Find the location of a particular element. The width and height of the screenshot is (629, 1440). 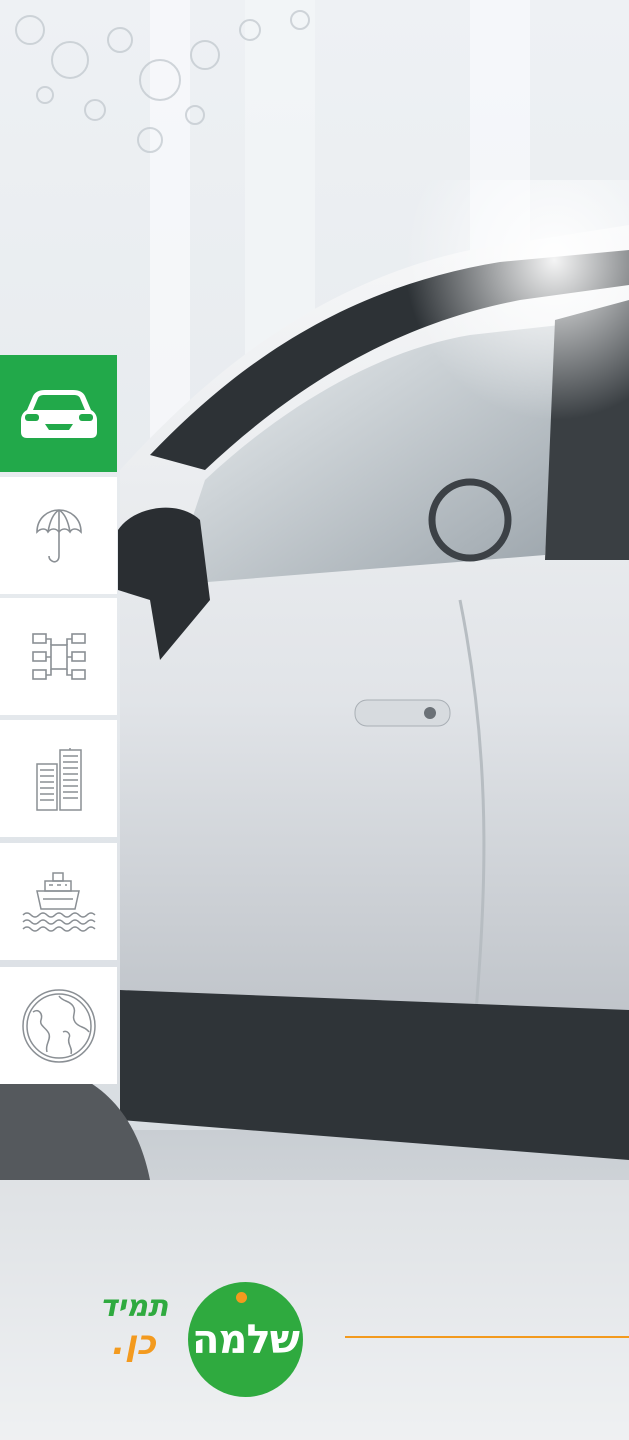

divider-line is located at coordinates (487, 1337).